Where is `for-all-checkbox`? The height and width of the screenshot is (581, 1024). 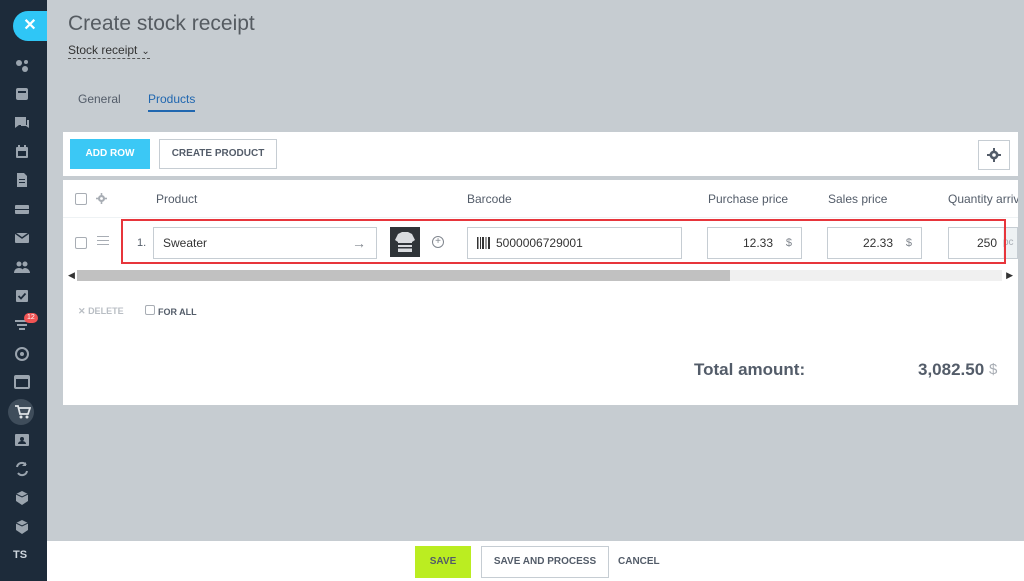
for-all-checkbox is located at coordinates (150, 310).